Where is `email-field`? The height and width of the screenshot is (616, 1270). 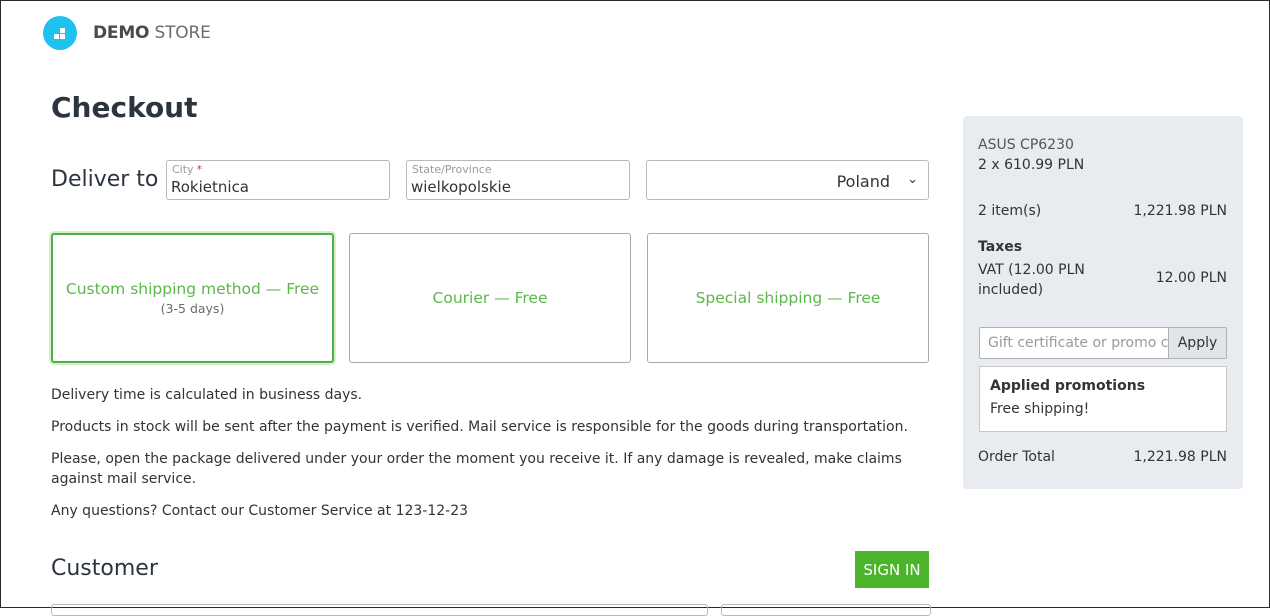 email-field is located at coordinates (379, 610).